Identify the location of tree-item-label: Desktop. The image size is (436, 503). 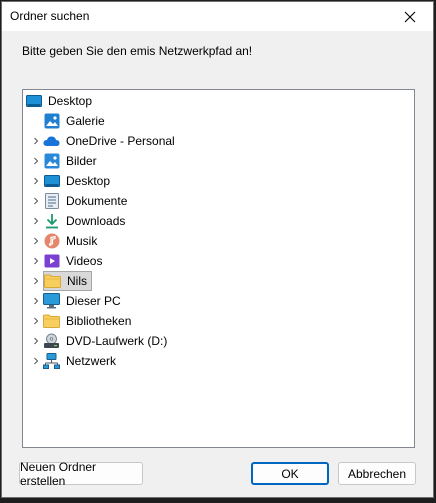
(88, 181).